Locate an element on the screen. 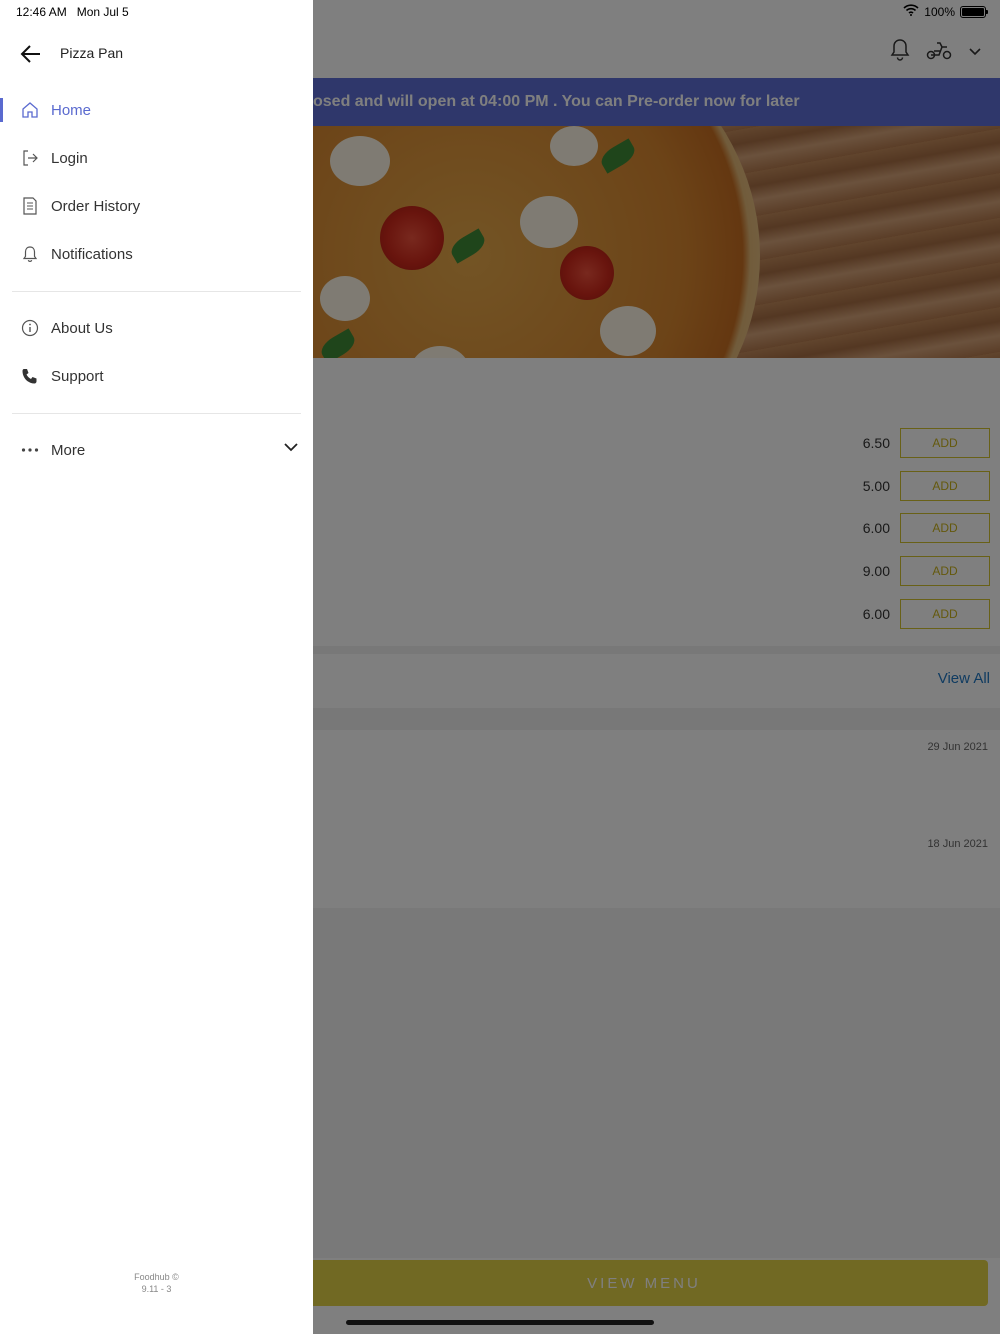  drawer-item-login: Login is located at coordinates (156, 158).